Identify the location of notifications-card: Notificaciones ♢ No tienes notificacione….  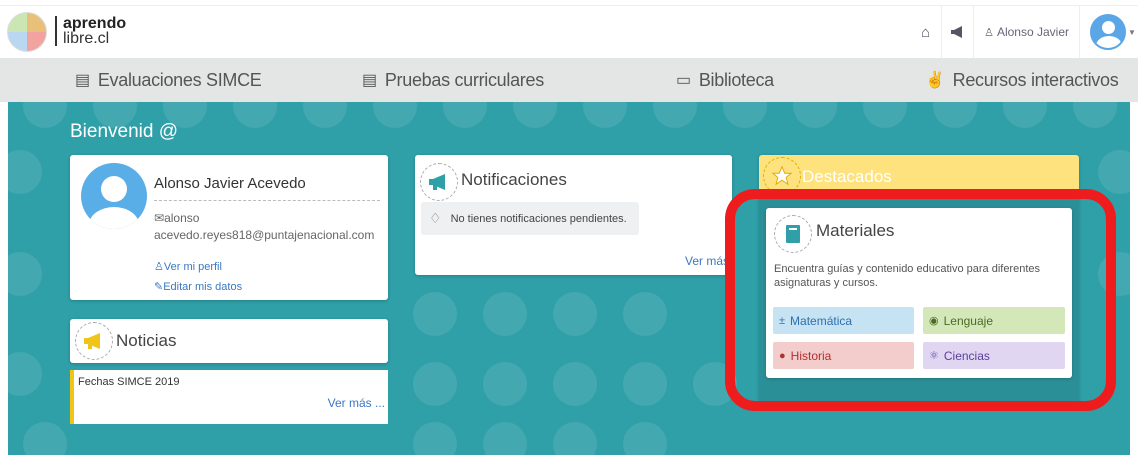
(573, 215).